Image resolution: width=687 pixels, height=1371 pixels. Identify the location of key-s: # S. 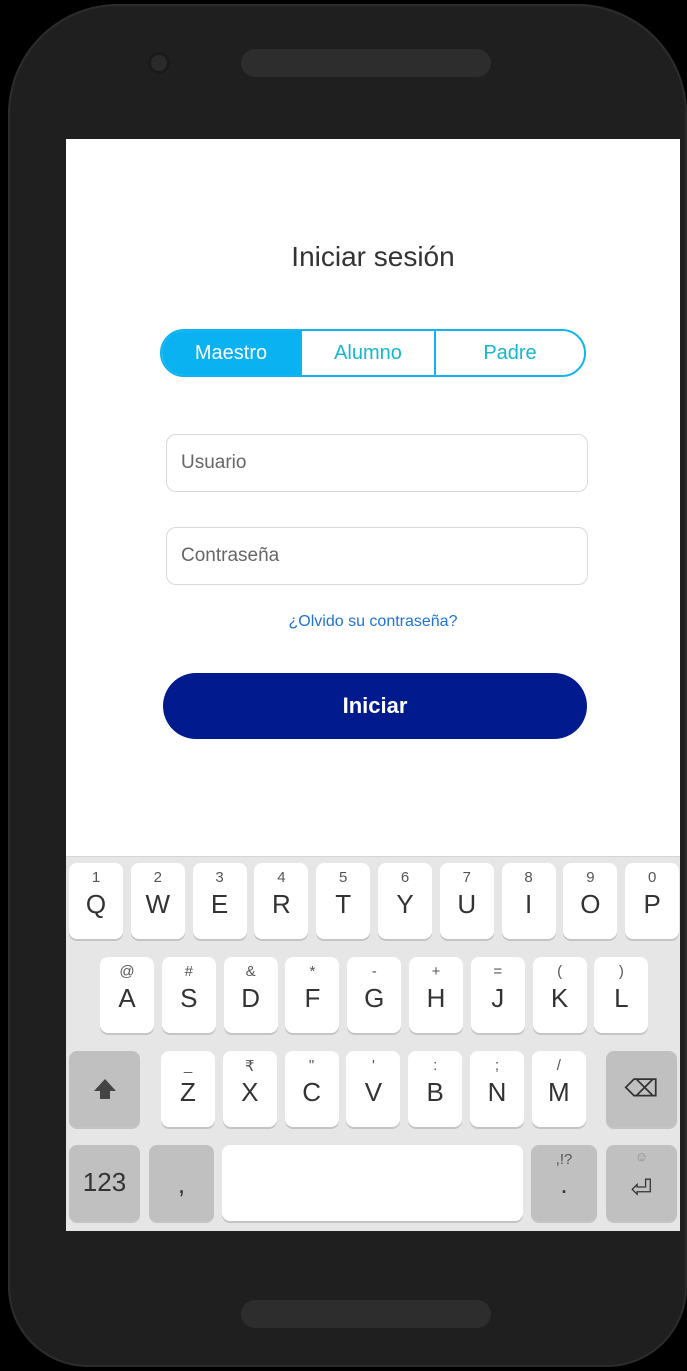
(188, 995).